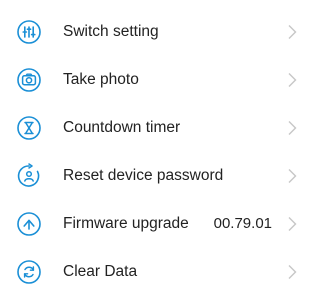 The image size is (320, 297). What do you see at coordinates (29, 128) in the screenshot?
I see `timer-icon` at bounding box center [29, 128].